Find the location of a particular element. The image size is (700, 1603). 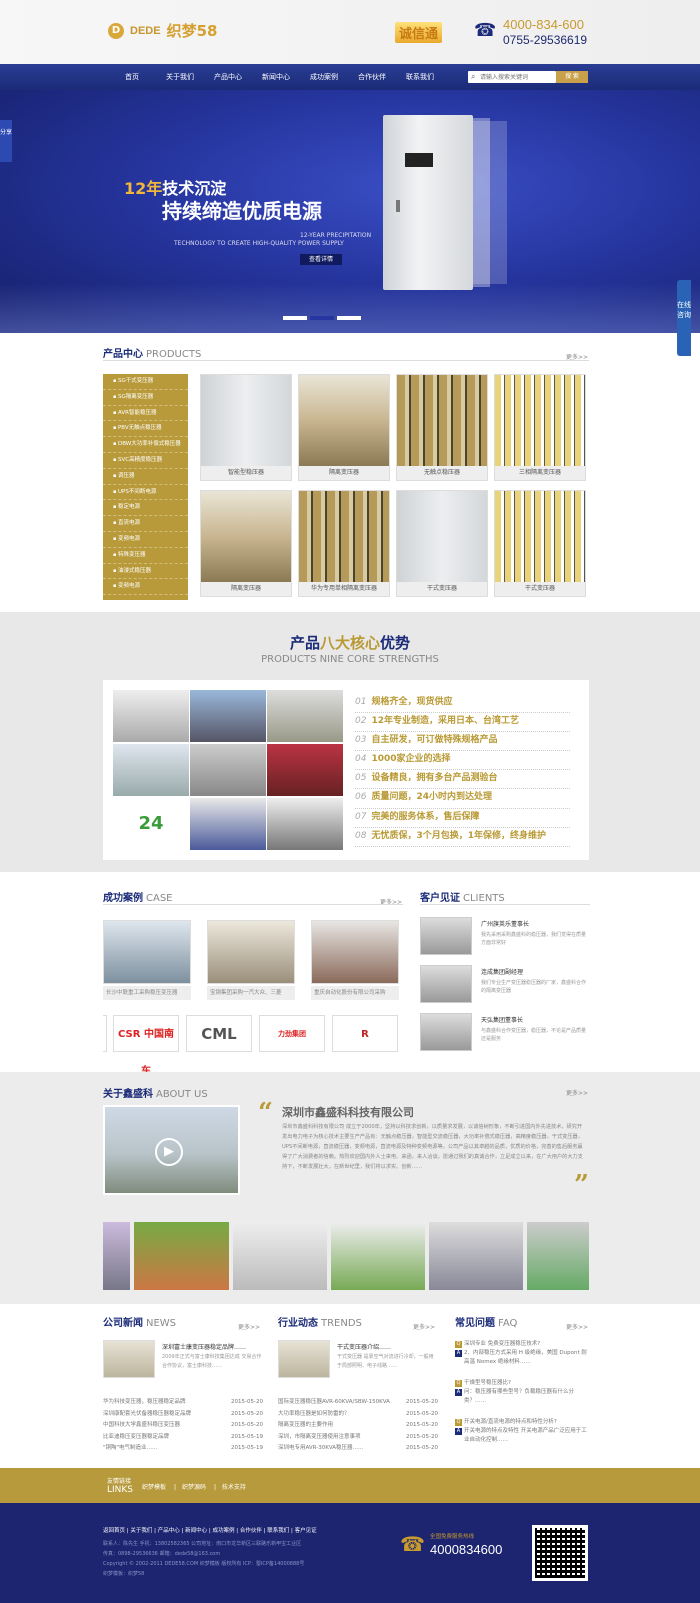

product-card: 华为专用单相隔离变压器 is located at coordinates (344, 543).